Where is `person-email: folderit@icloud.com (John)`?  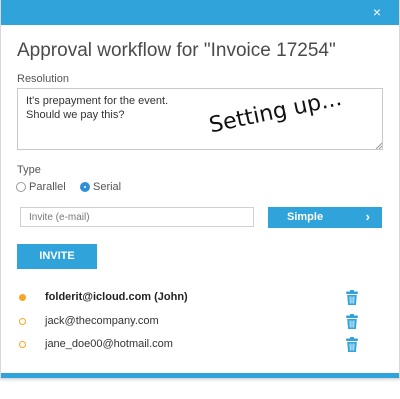
person-email: folderit@icloud.com (John) is located at coordinates (116, 297).